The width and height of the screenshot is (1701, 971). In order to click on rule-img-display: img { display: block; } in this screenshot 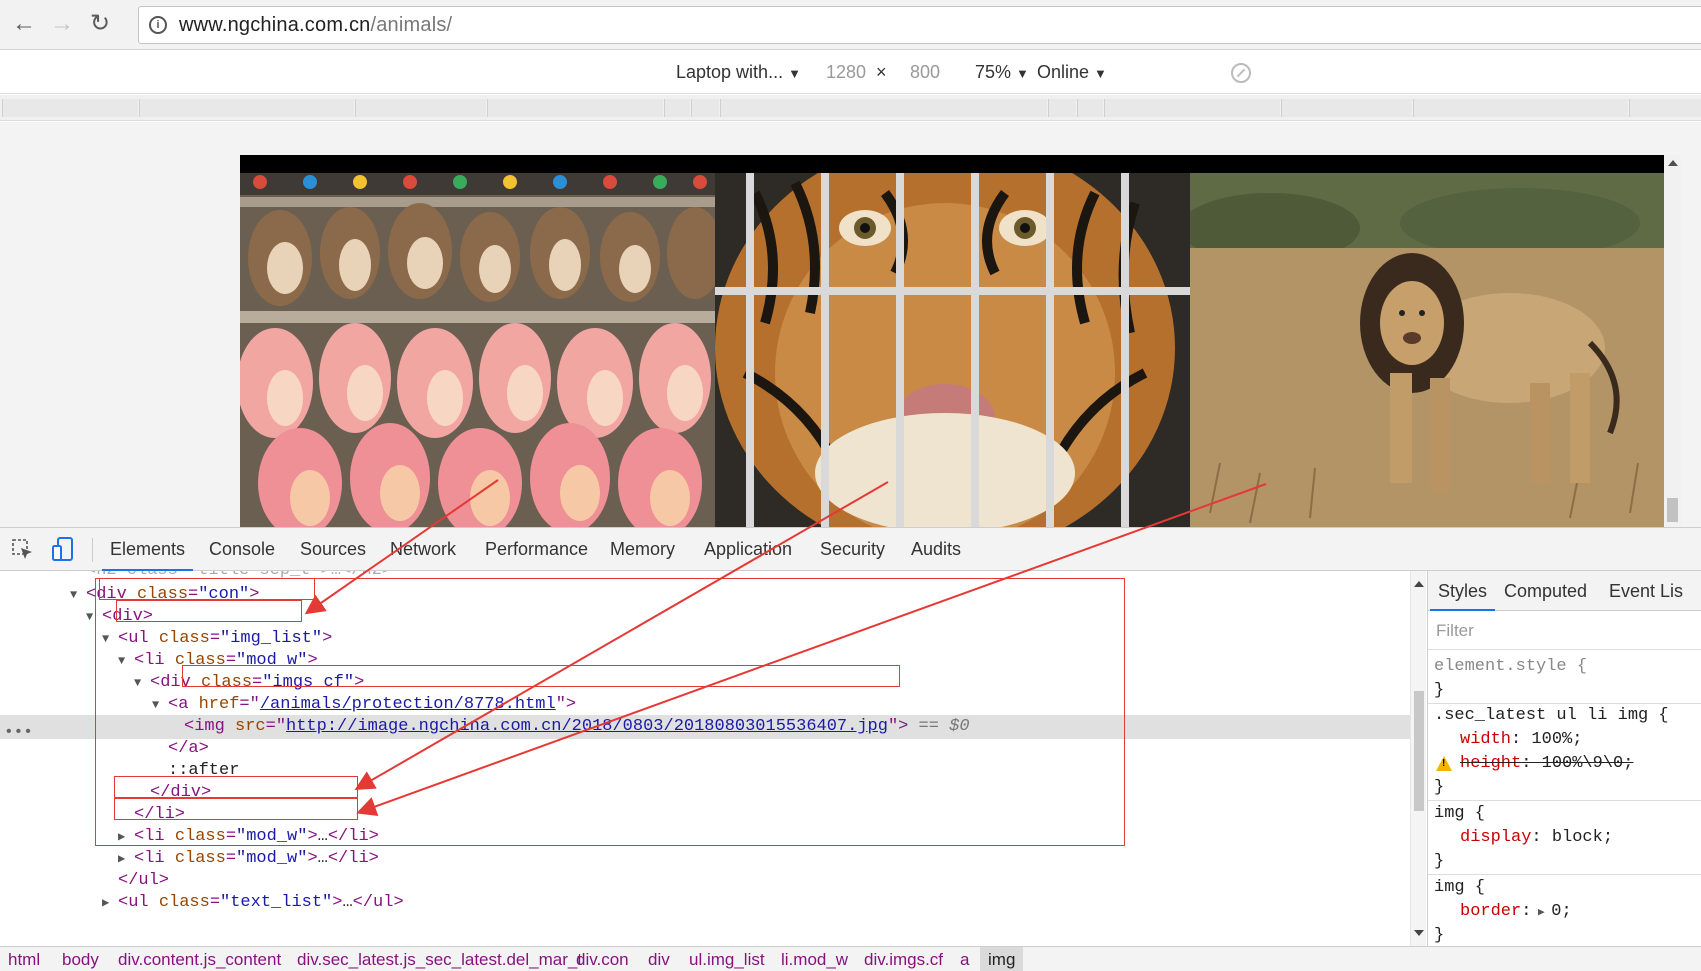, I will do `click(1564, 838)`.